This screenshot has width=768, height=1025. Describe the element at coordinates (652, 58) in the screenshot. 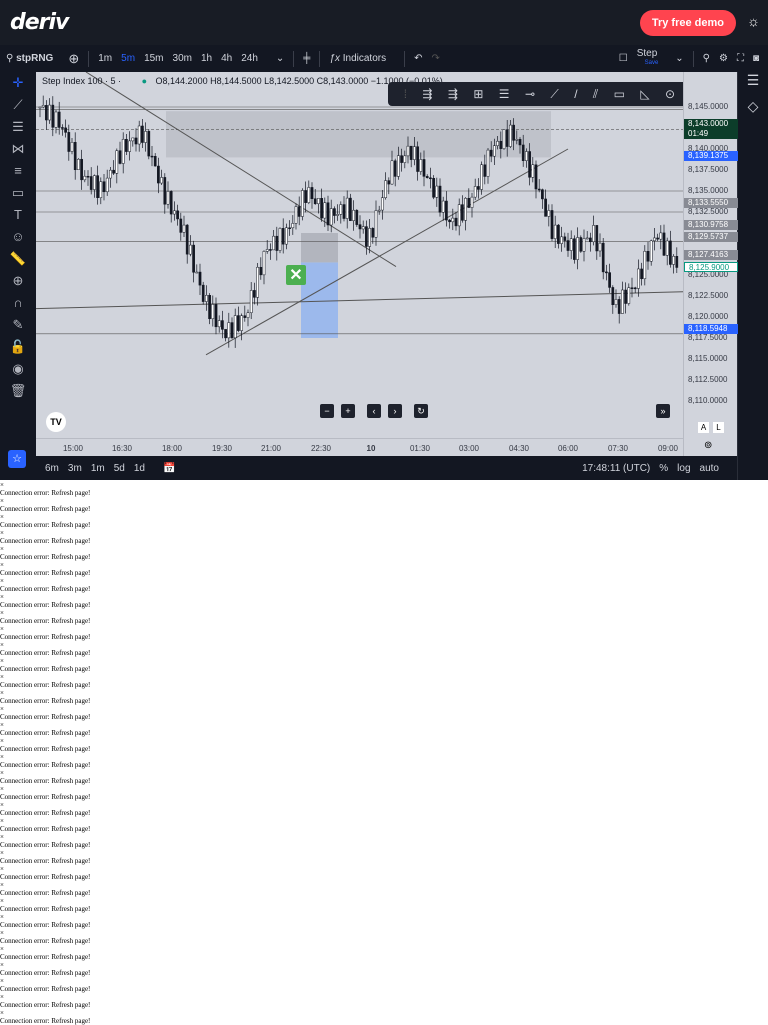

I see `step-save-button: Step Save` at that location.